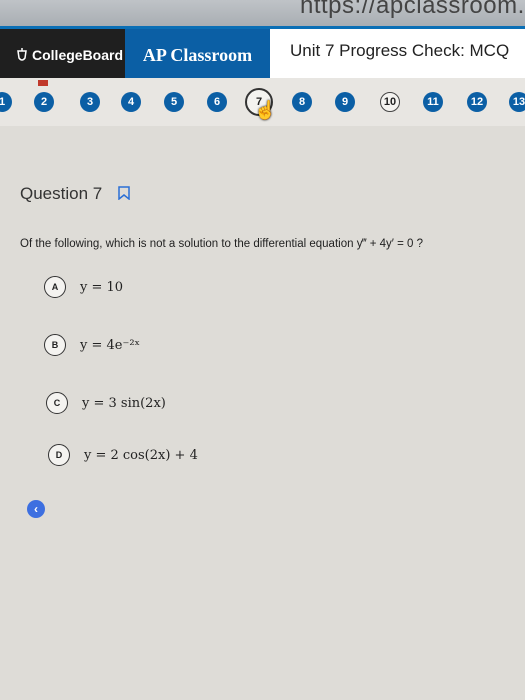  What do you see at coordinates (78, 55) in the screenshot?
I see `brand-name: CollegeBoard` at bounding box center [78, 55].